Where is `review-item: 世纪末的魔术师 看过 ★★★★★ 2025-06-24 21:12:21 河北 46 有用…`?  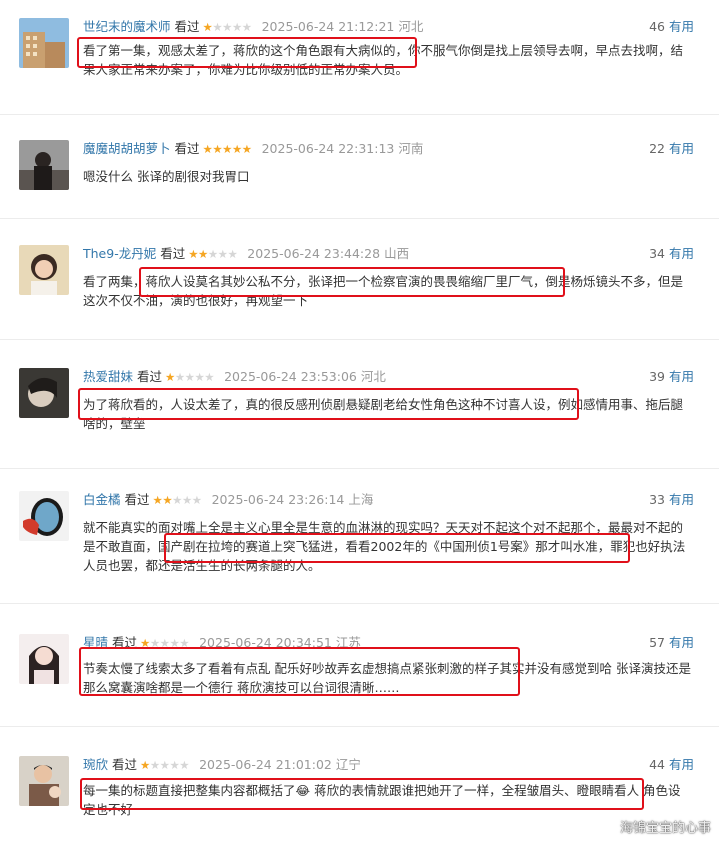
review-item: 世纪末的魔术师 看过 ★★★★★ 2025-06-24 21:12:21 河北 46 有用… is located at coordinates (359, 66).